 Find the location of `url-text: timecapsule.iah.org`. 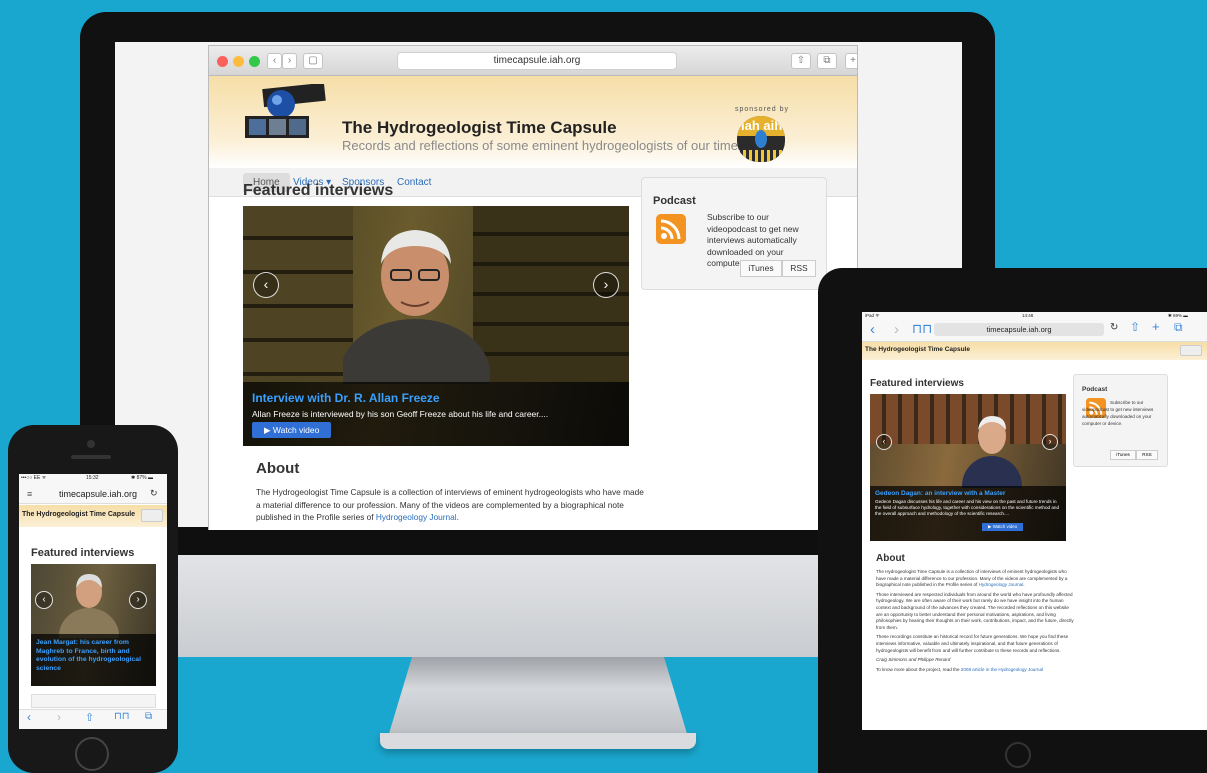

url-text: timecapsule.iah.org is located at coordinates (537, 60).